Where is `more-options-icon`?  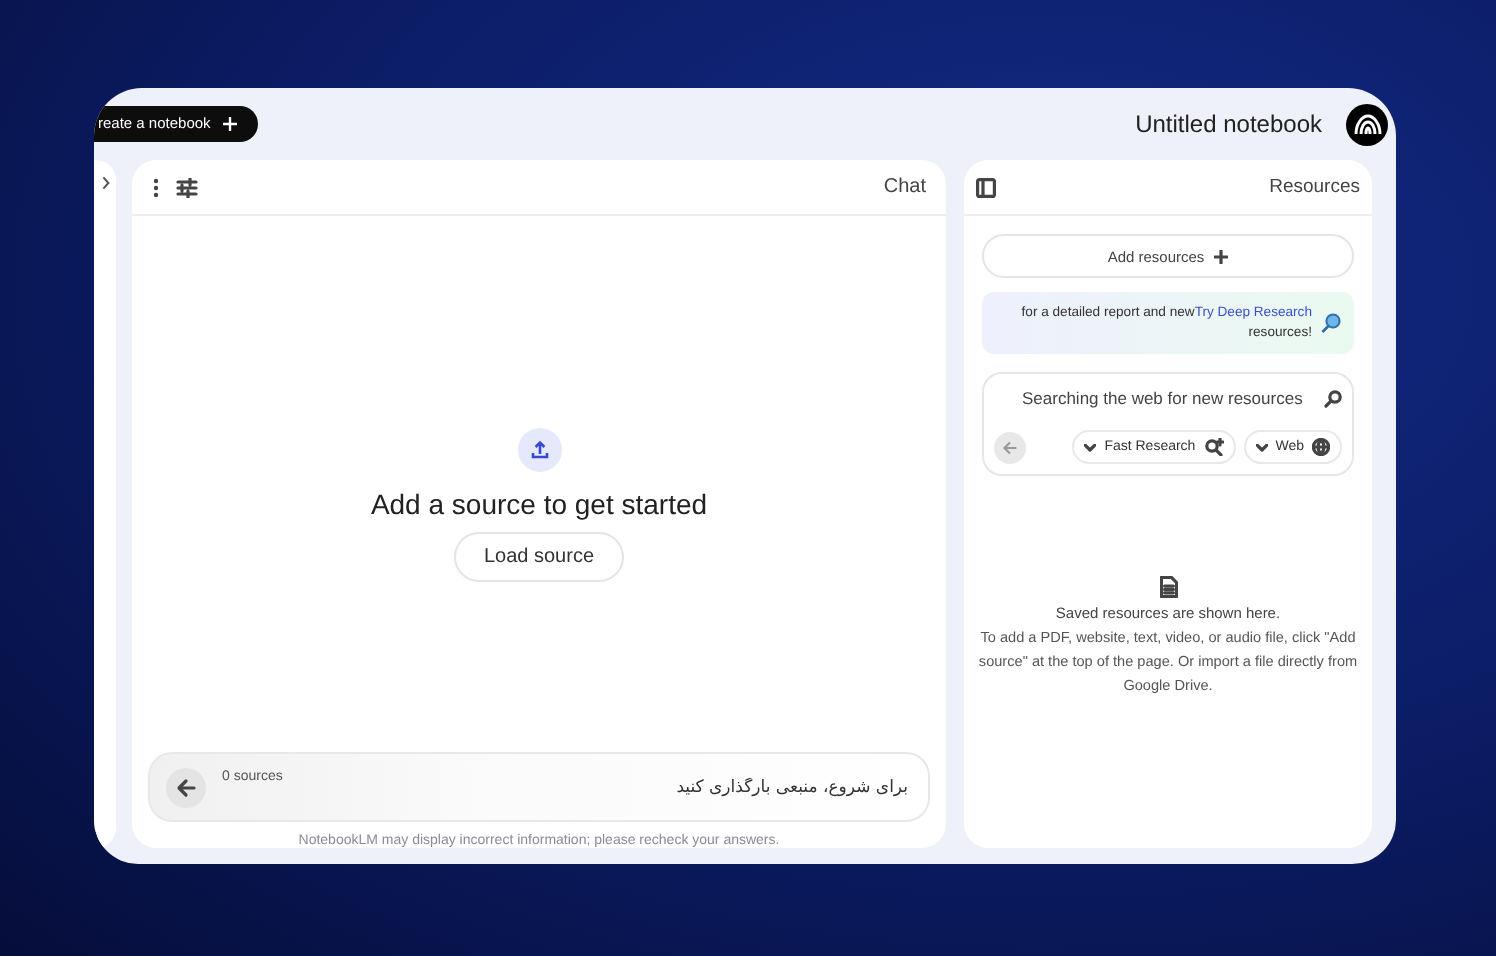
more-options-icon is located at coordinates (156, 187).